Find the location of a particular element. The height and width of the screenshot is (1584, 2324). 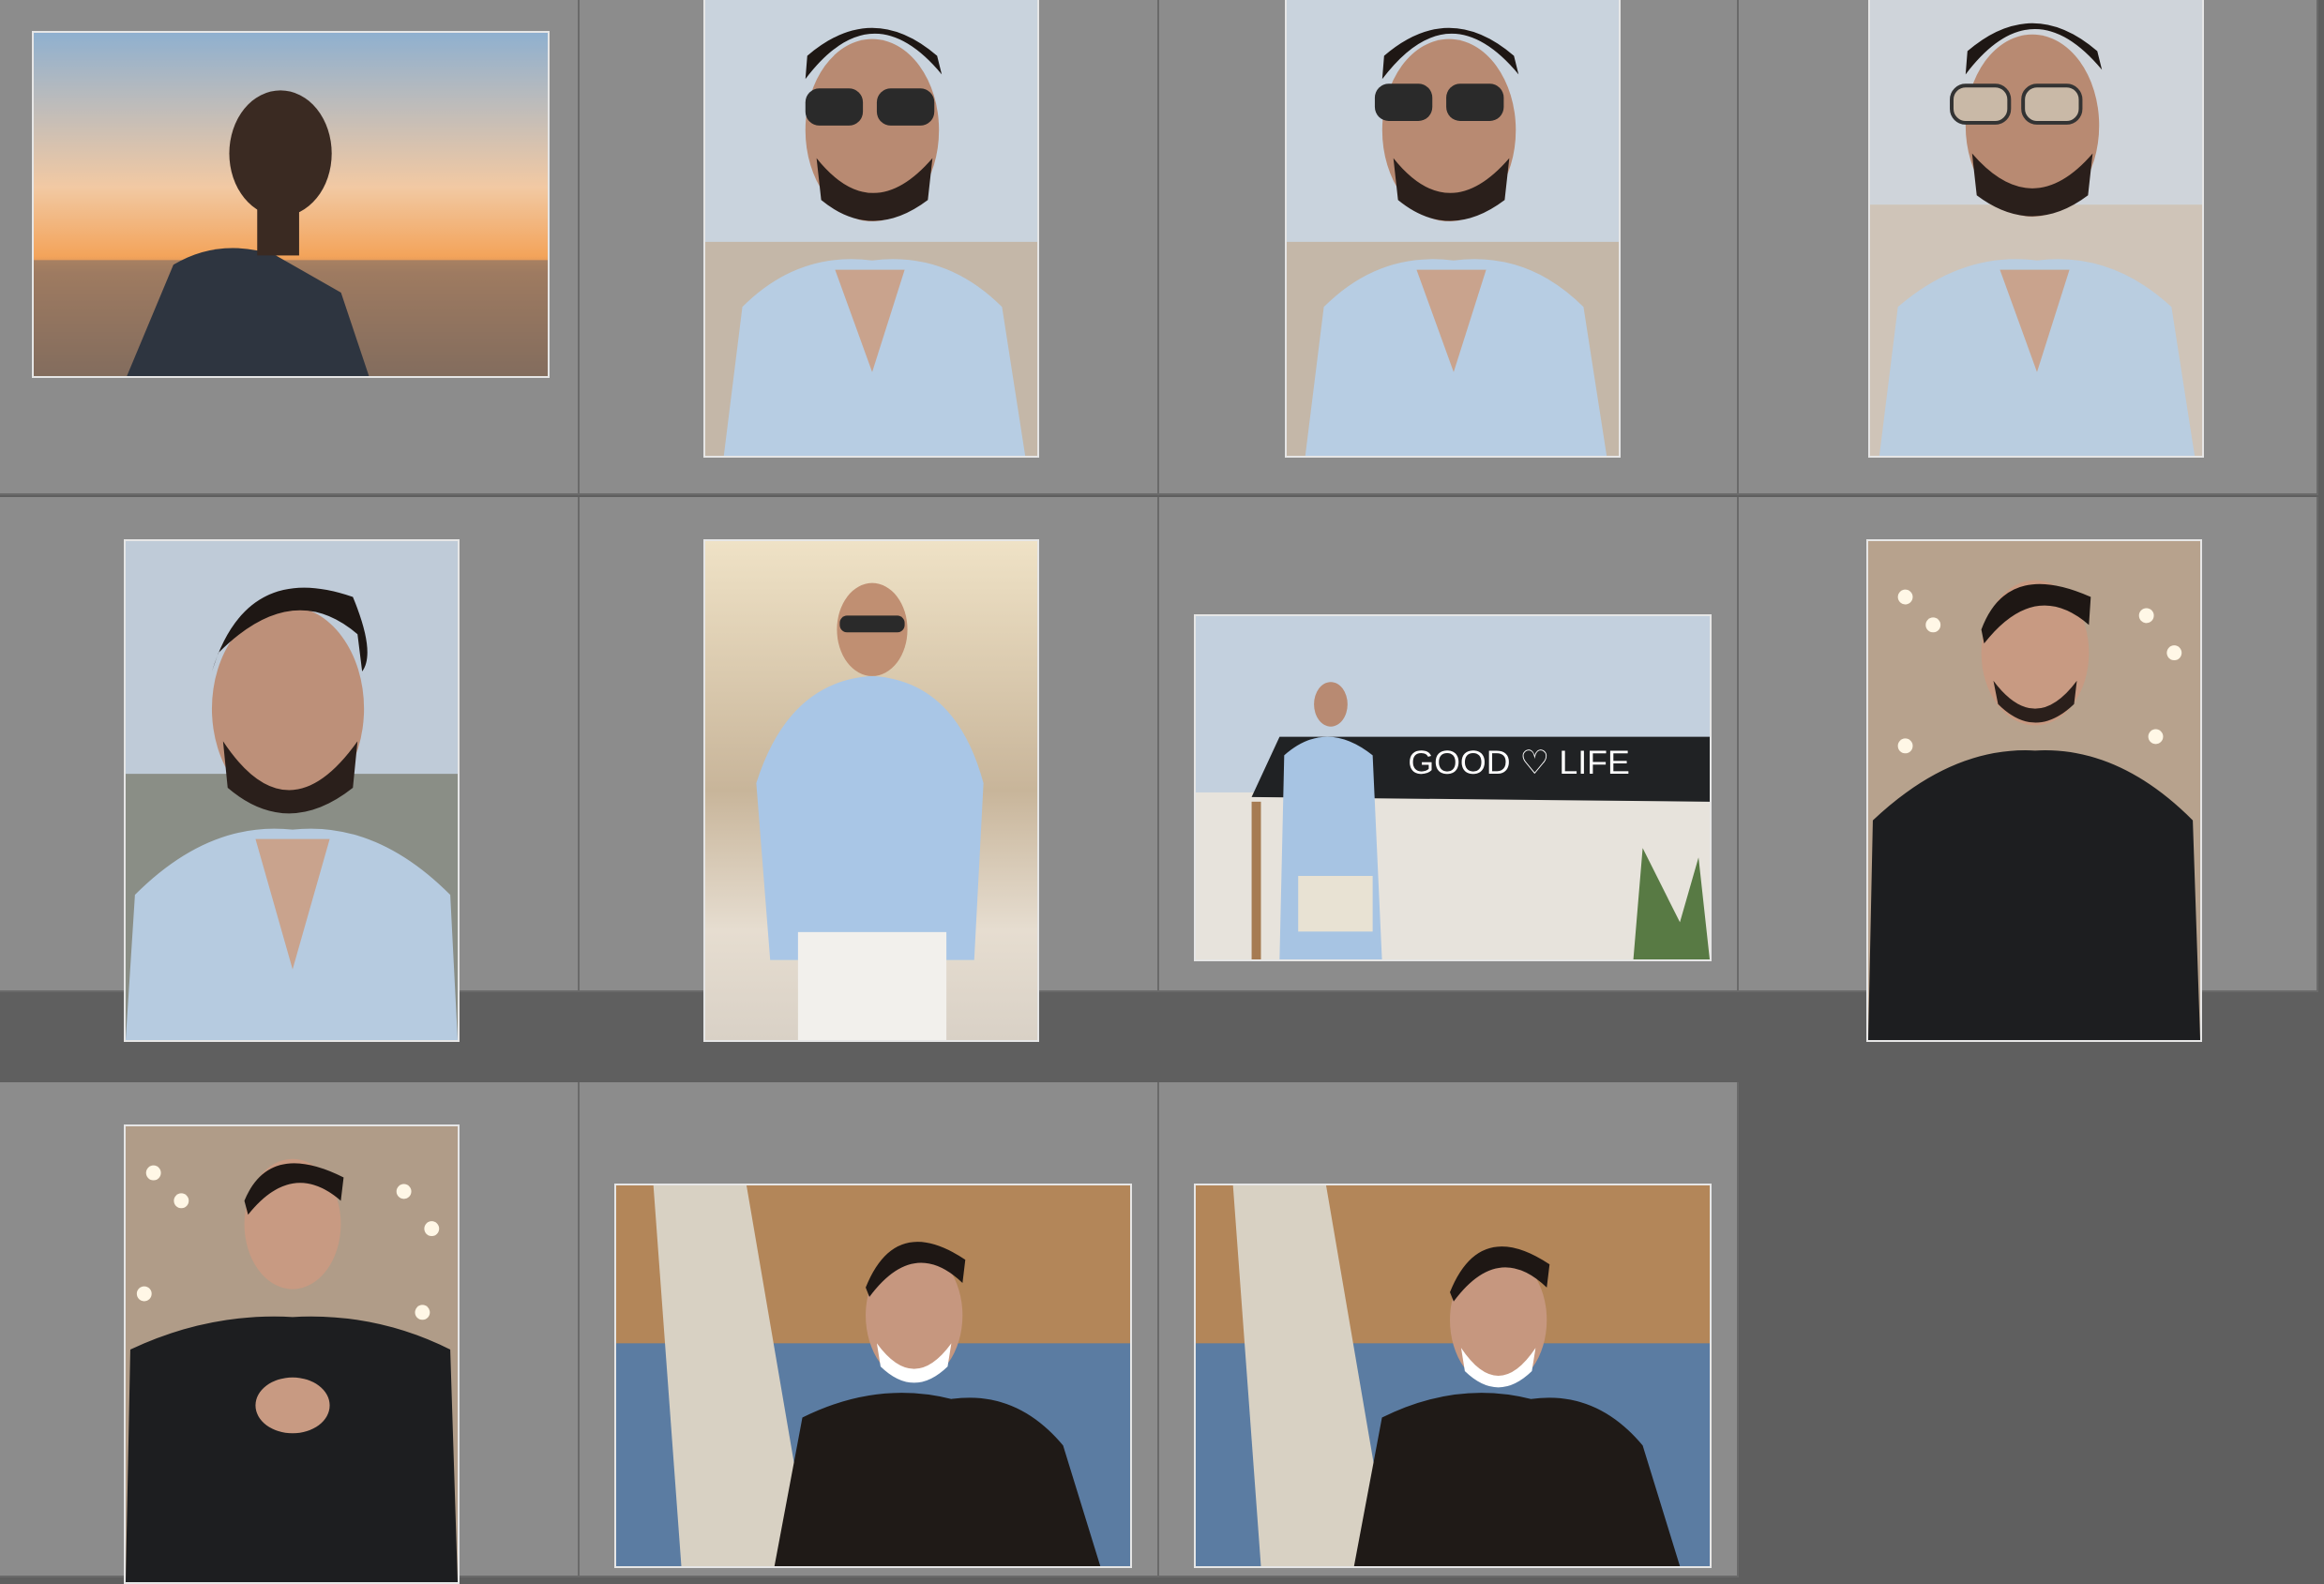

photo-thumbnail-7: GOOD ♡ LIFE is located at coordinates (1453, 788).